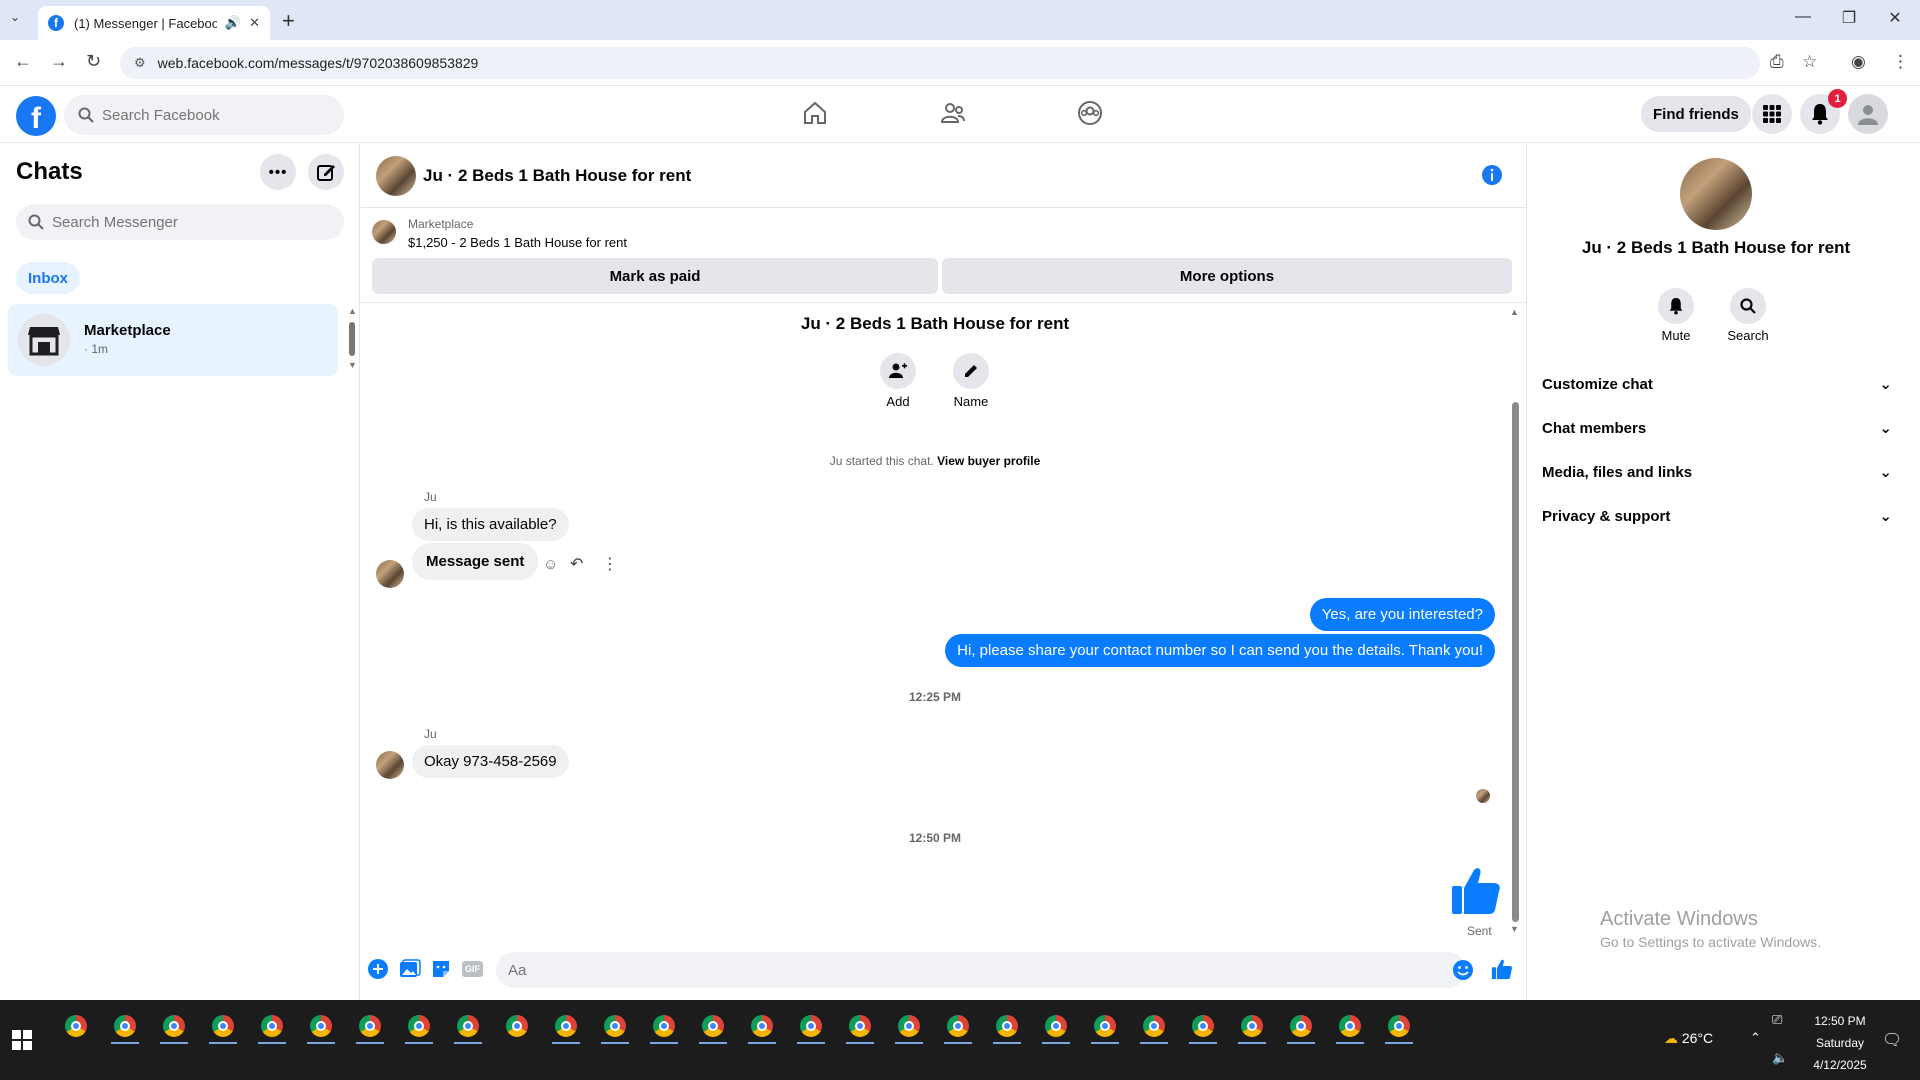 Image resolution: width=1920 pixels, height=1080 pixels. What do you see at coordinates (1717, 428) in the screenshot?
I see `chat-members-section: Chat members ⌄` at bounding box center [1717, 428].